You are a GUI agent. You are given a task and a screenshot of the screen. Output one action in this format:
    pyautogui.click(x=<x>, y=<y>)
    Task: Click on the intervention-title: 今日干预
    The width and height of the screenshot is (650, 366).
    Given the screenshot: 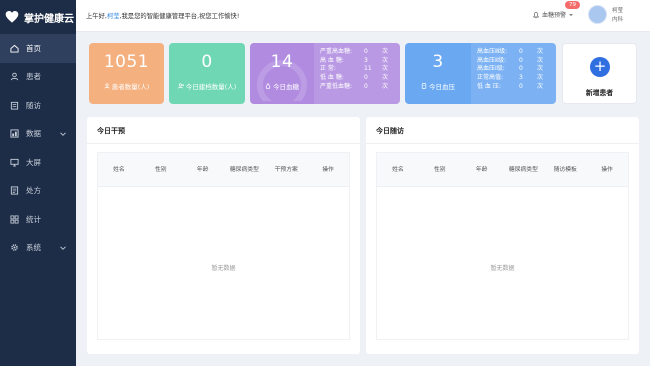 What is the action you would take?
    pyautogui.click(x=111, y=131)
    